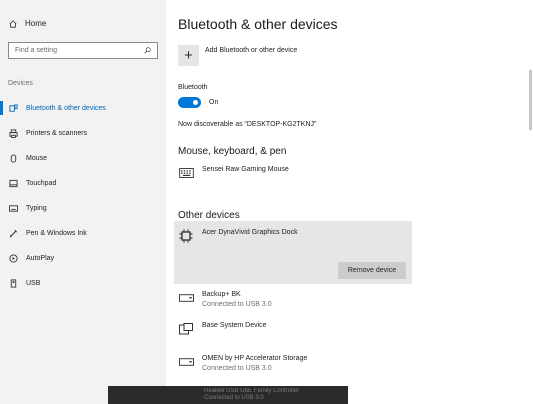  Describe the element at coordinates (245, 169) in the screenshot. I see `device-name: Sensei Raw Gaming Mouse` at that location.